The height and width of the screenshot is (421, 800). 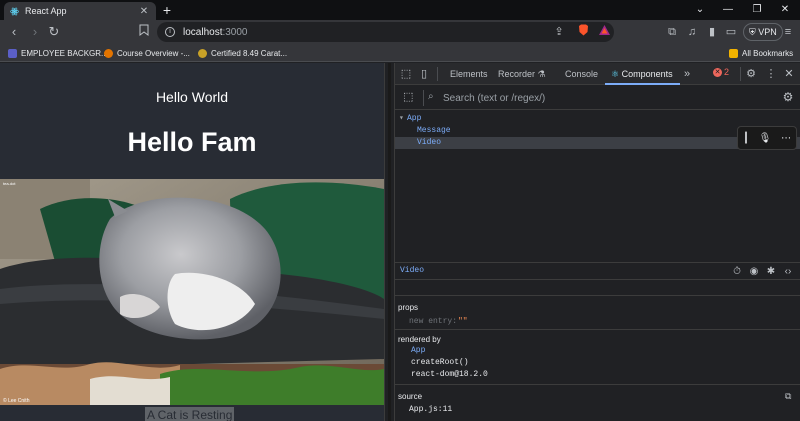 I want to click on new-prop-value: "", so click(x=463, y=321).